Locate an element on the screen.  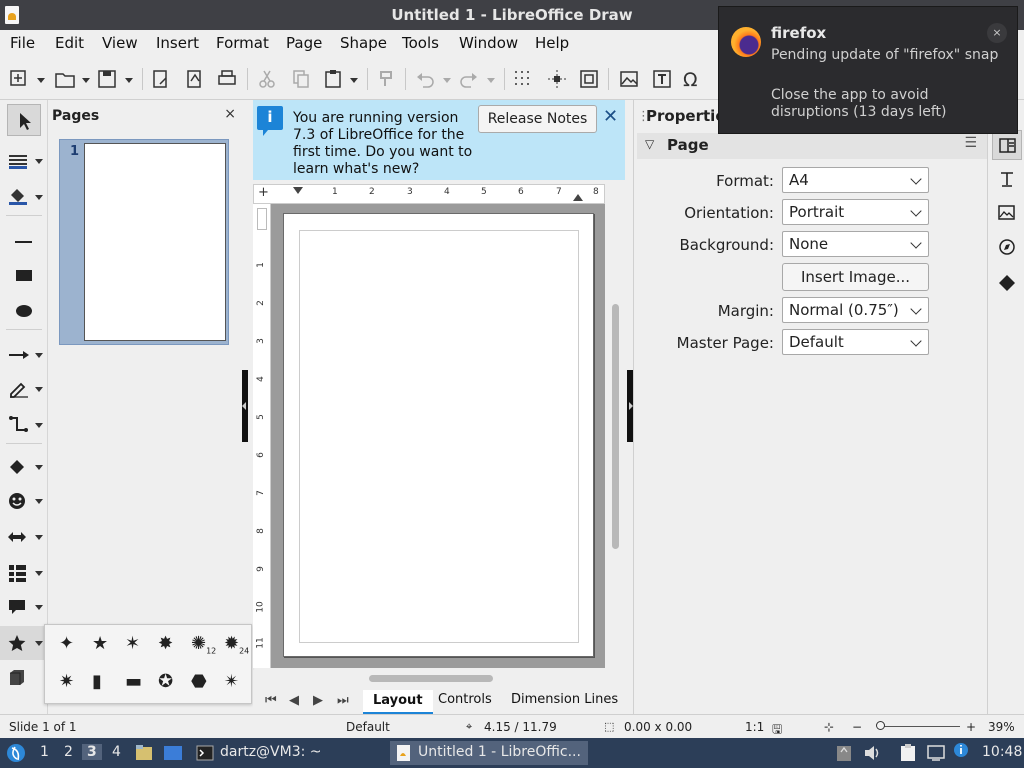
signet-icon: ✪ is located at coordinates (165, 682).